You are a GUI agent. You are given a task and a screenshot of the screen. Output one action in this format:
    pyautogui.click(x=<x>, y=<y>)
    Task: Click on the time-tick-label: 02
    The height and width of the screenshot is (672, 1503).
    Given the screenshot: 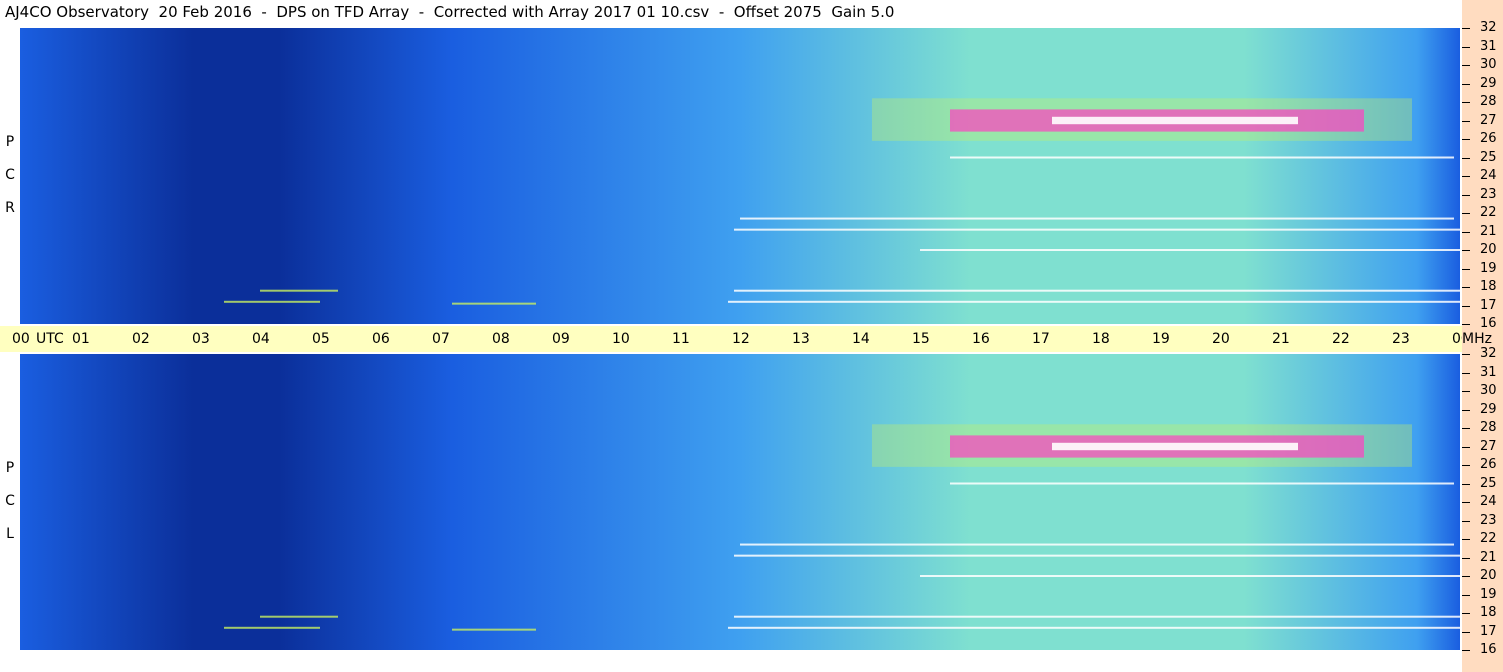 What is the action you would take?
    pyautogui.click(x=141, y=339)
    